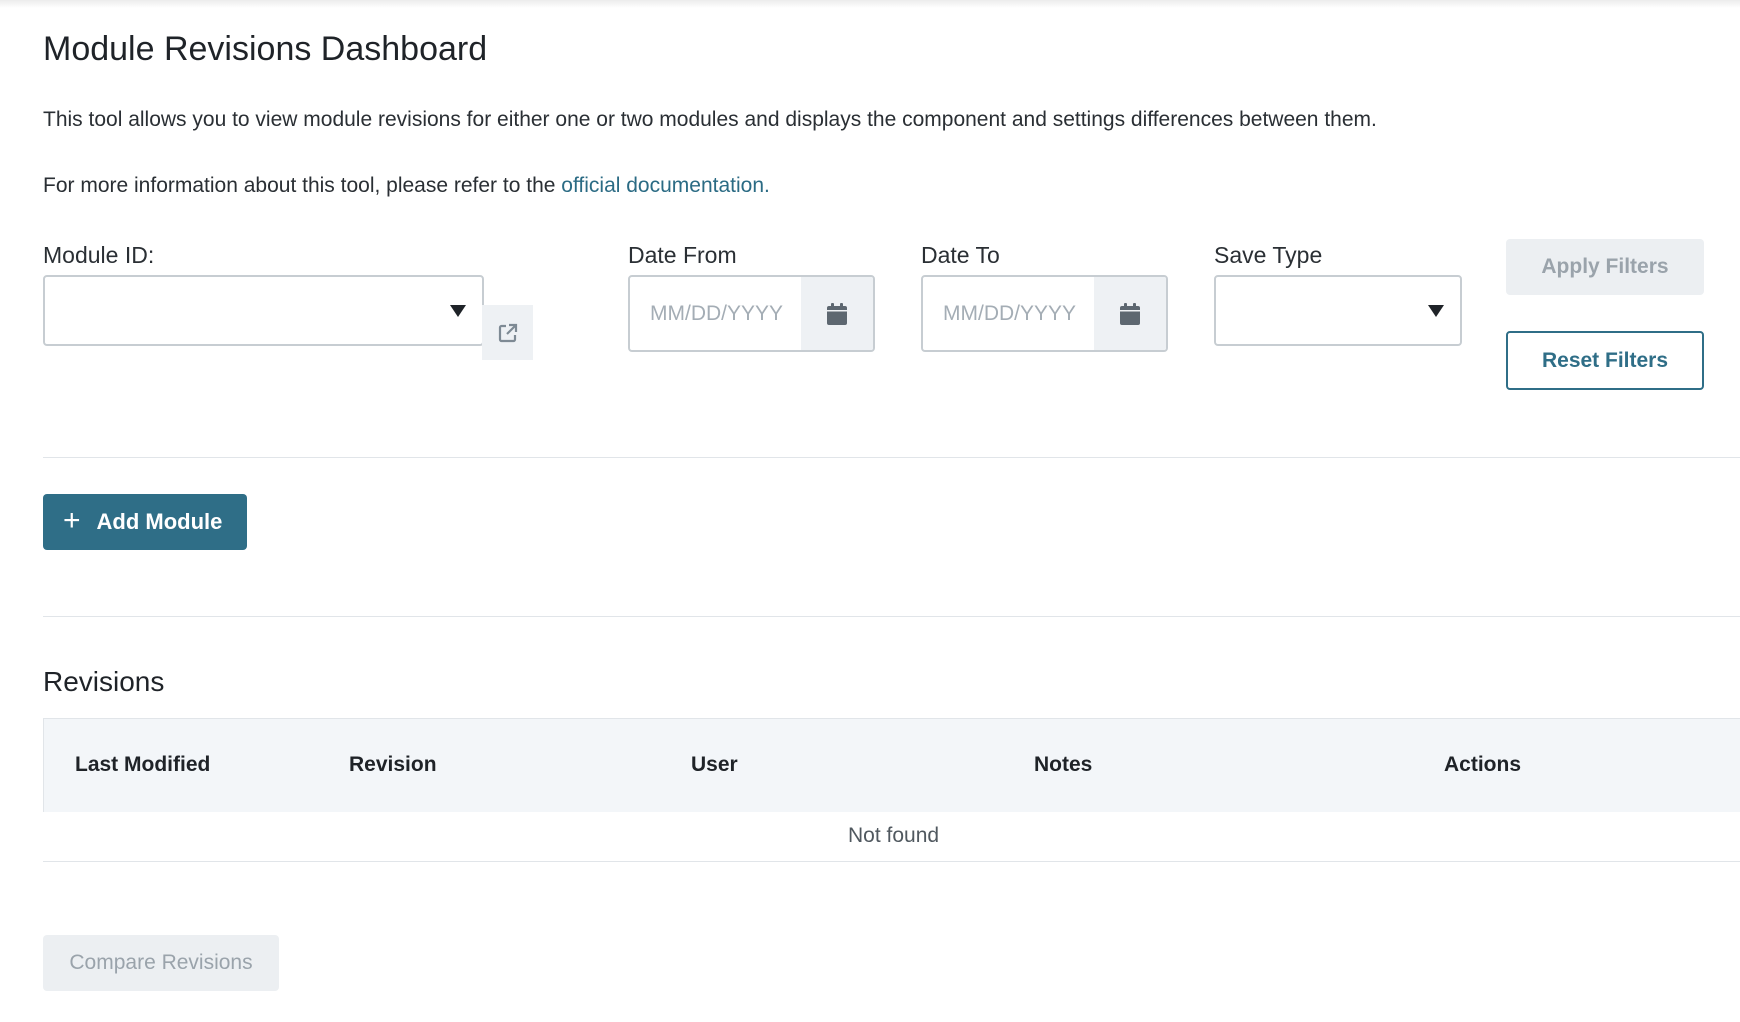 The height and width of the screenshot is (1022, 1740). I want to click on date-from-label: Date From, so click(682, 255).